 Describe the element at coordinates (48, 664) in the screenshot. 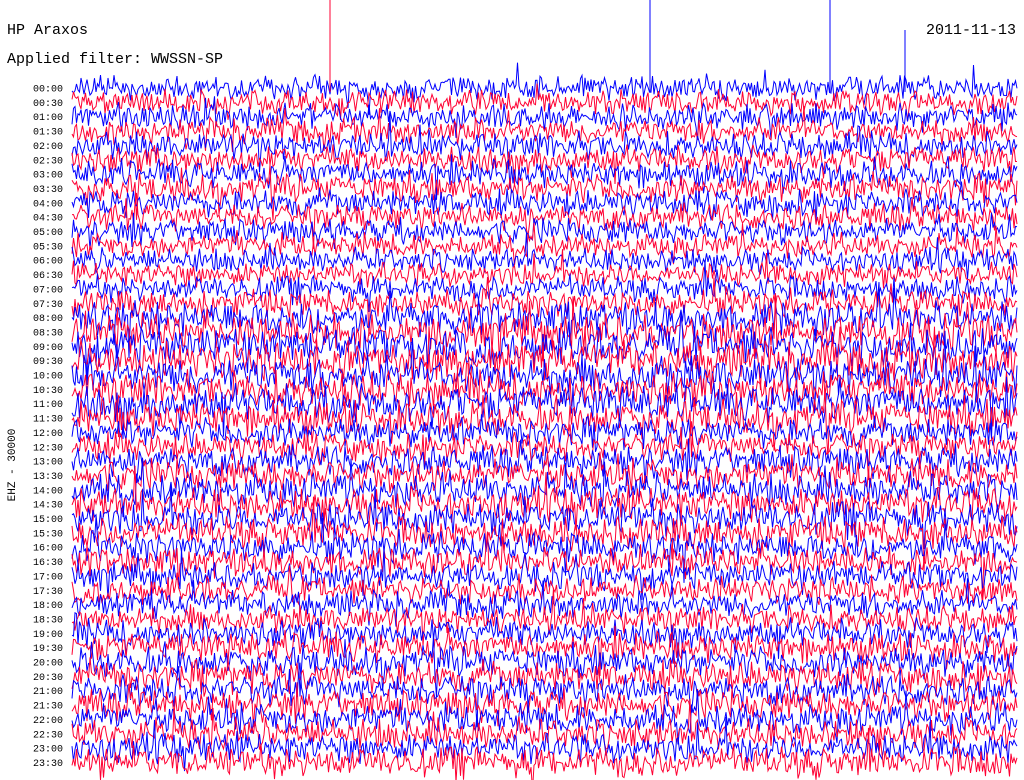

I see `row-label: 20:00` at that location.